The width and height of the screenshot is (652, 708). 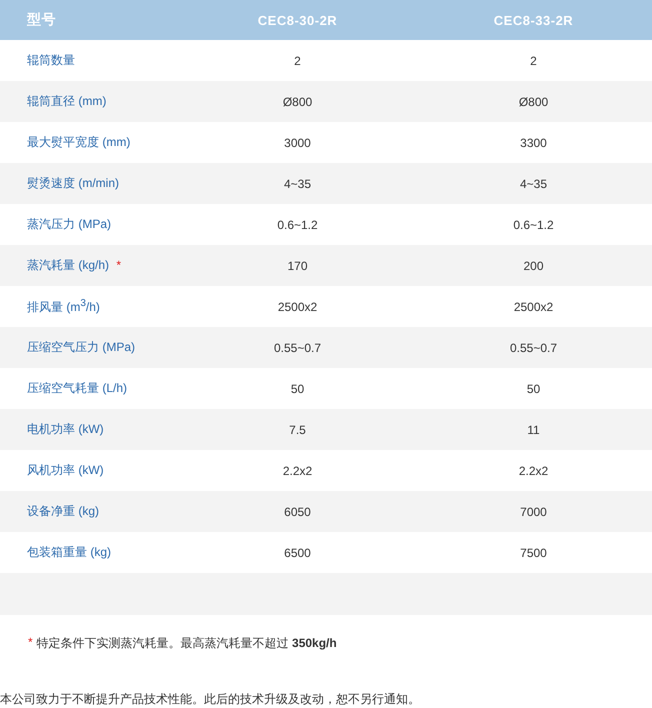 I want to click on column-header: CEC8-30-2R, so click(x=297, y=20).